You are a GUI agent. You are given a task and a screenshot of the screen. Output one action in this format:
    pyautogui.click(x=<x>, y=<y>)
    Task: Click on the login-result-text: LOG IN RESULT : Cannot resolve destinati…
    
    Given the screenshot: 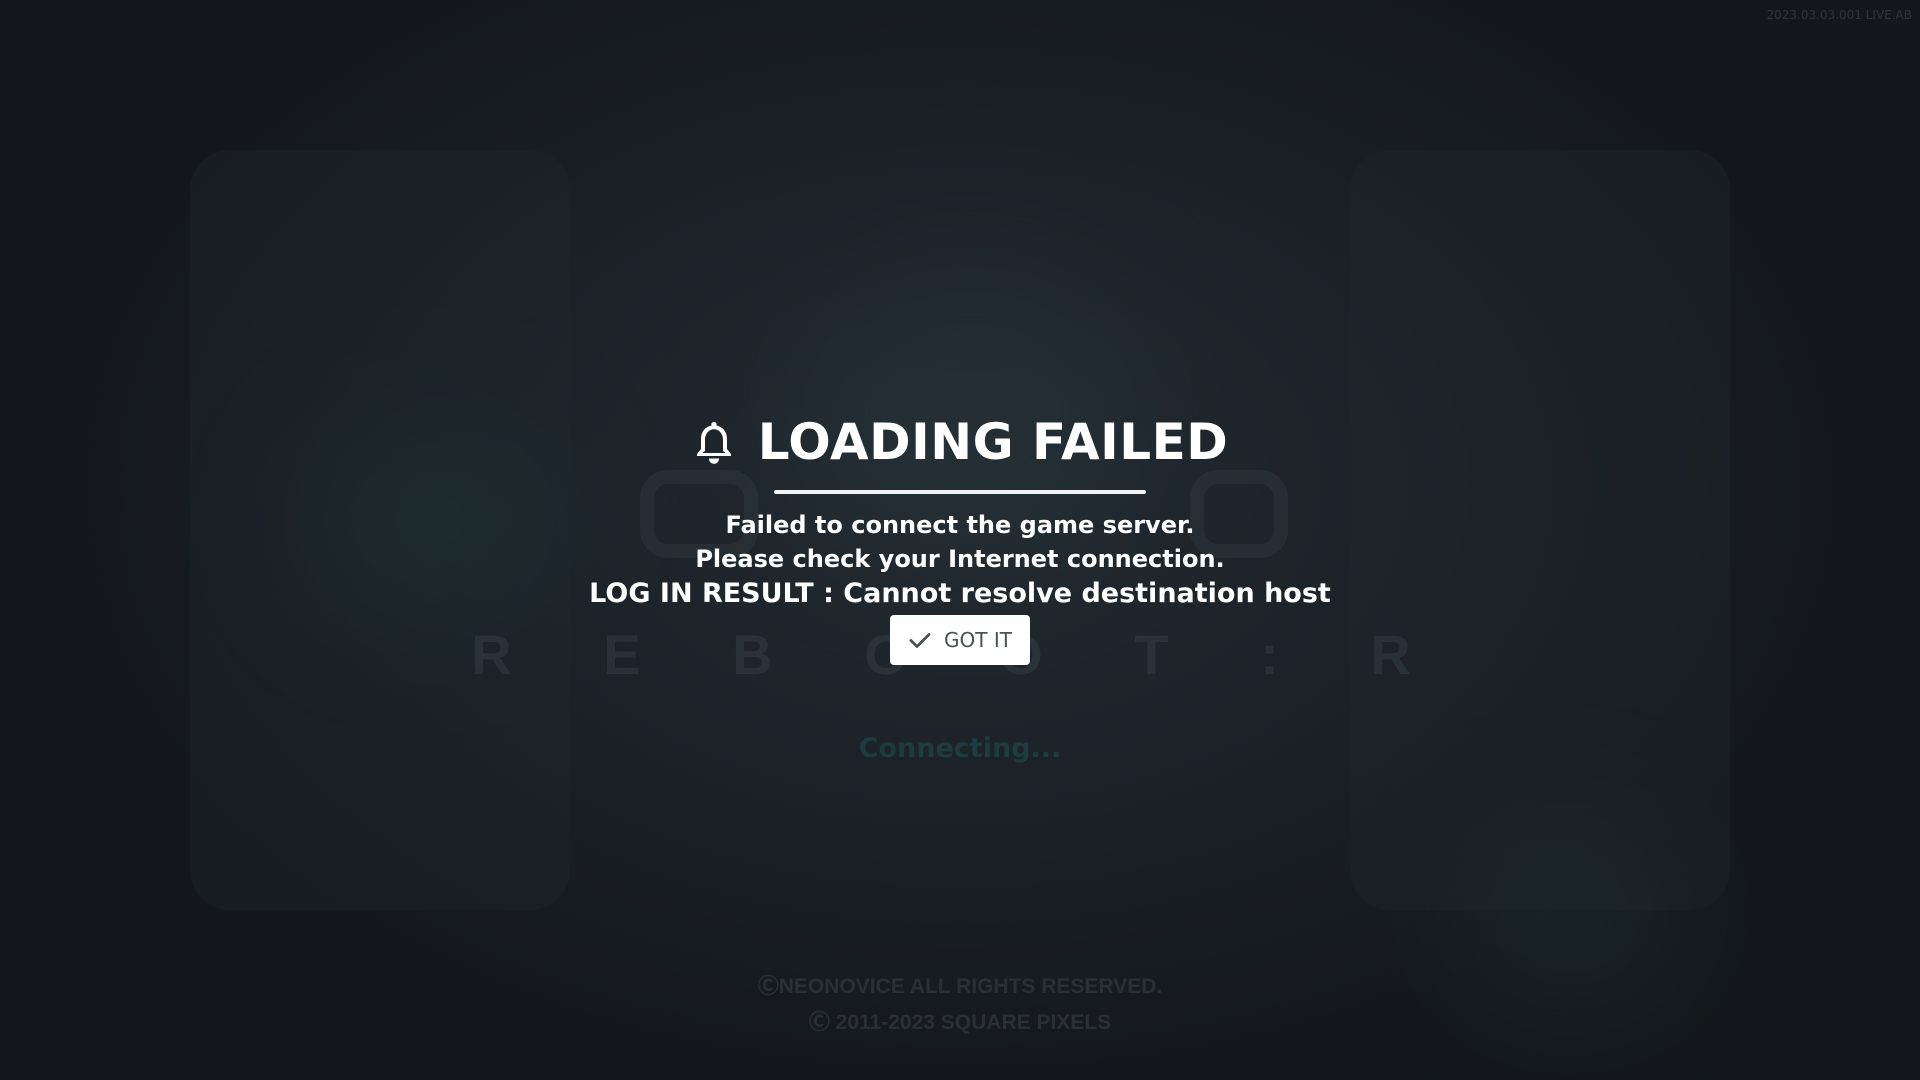 What is the action you would take?
    pyautogui.click(x=960, y=593)
    